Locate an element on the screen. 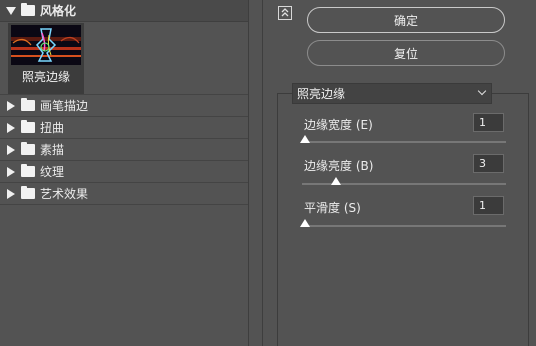 The width and height of the screenshot is (536, 346). filter-thumbnail-glowing-edges: 照亮边缘 is located at coordinates (46, 58).